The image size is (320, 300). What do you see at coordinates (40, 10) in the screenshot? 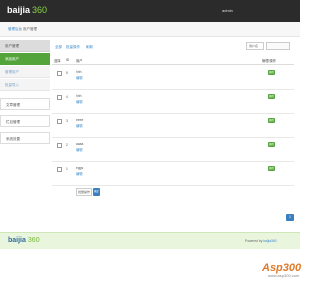
I see `brand-number: 360` at bounding box center [40, 10].